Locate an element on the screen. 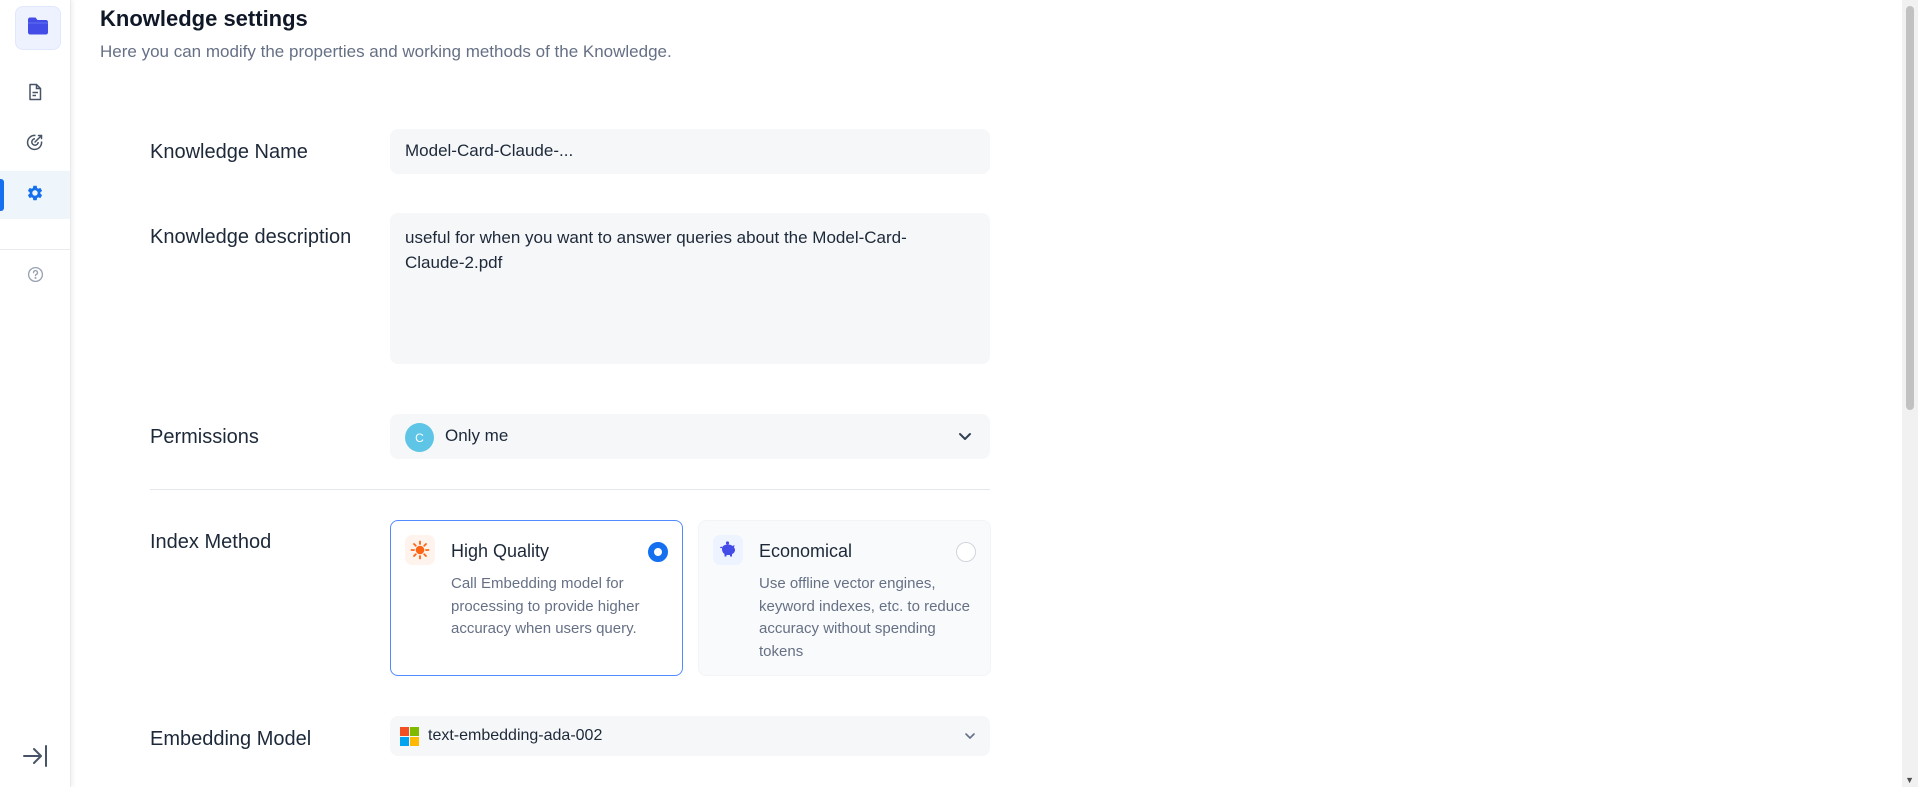 This screenshot has width=1918, height=787. embedding-model-label: Embedding Model is located at coordinates (231, 739).